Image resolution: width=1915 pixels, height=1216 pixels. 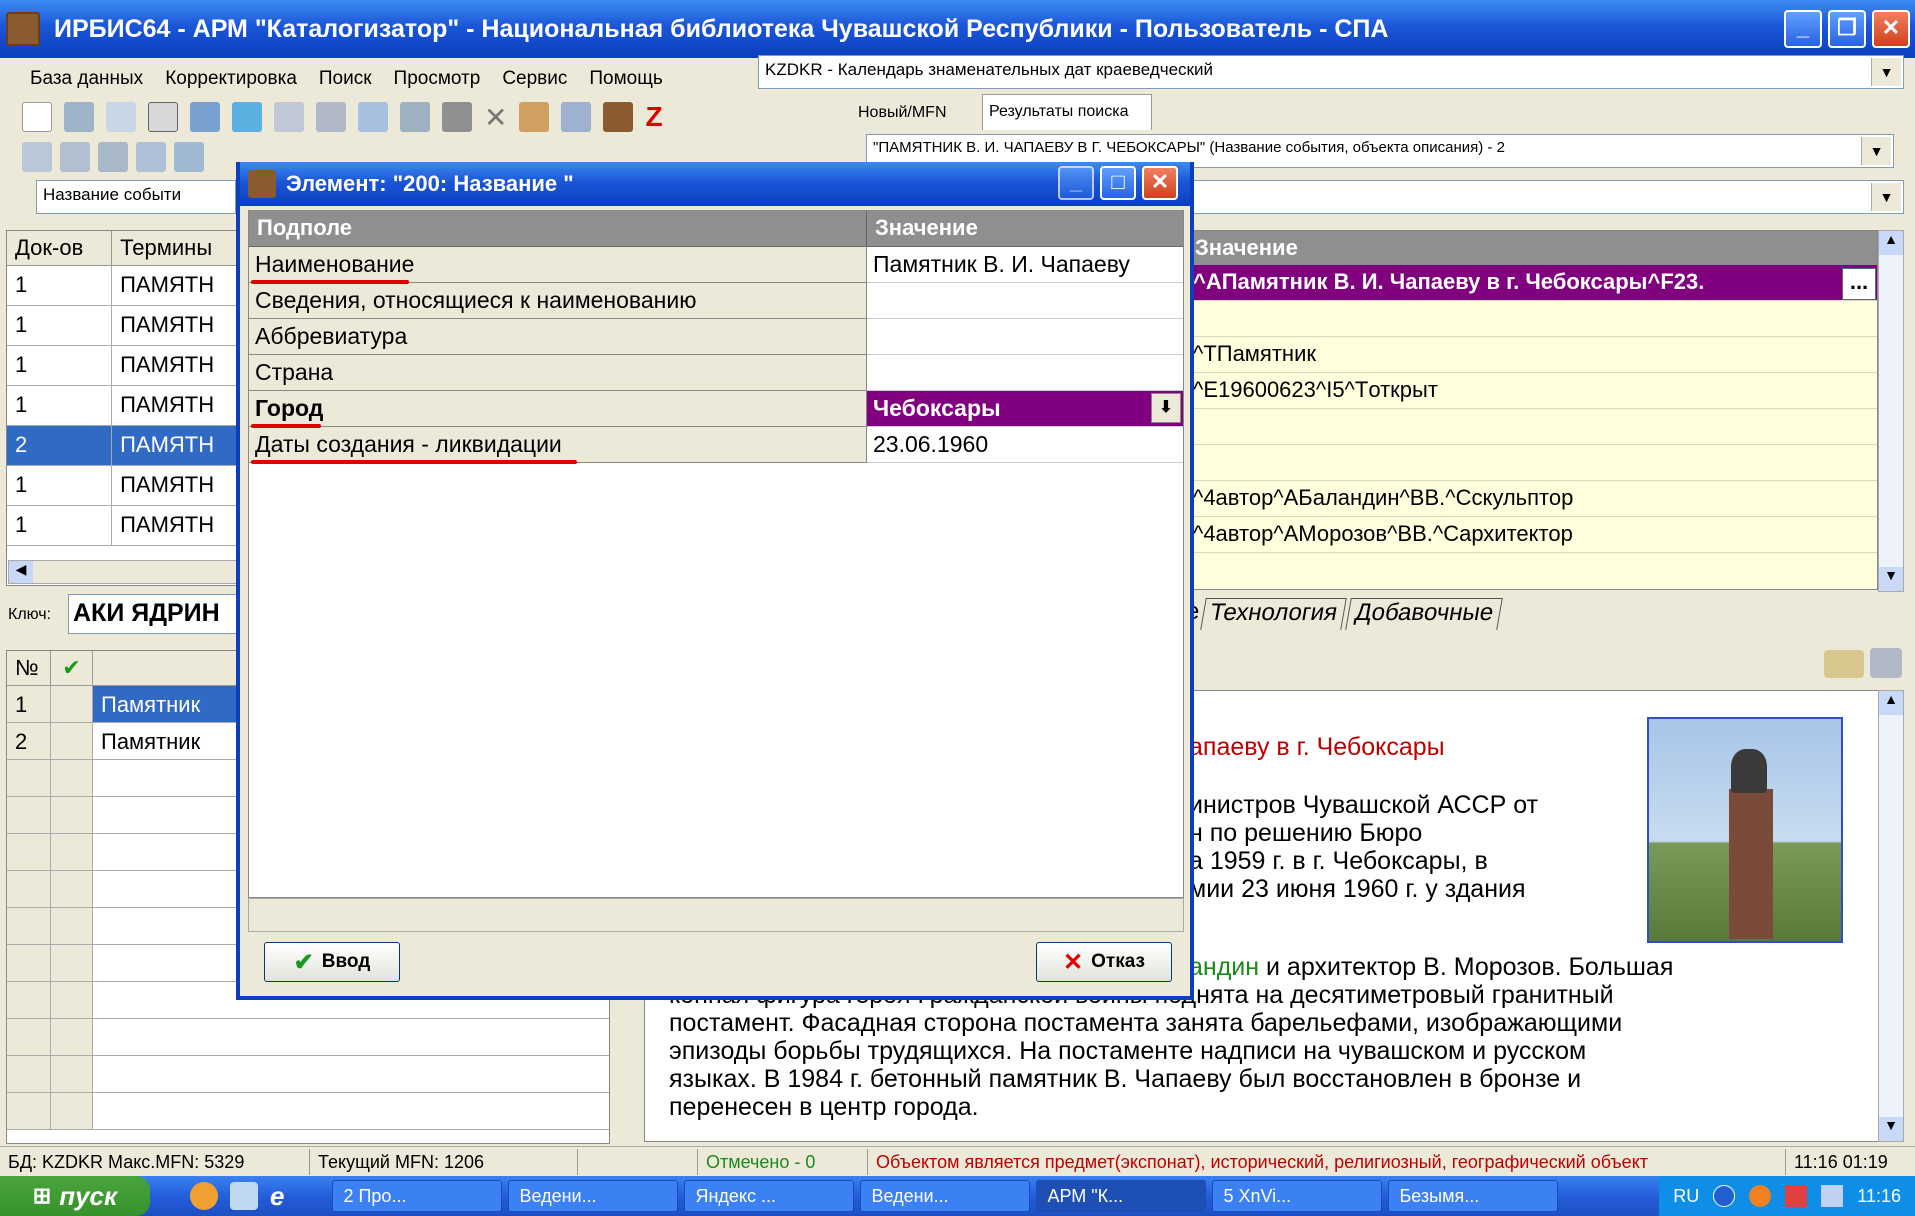 What do you see at coordinates (1274, 614) in the screenshot?
I see `tab-technology: Технология` at bounding box center [1274, 614].